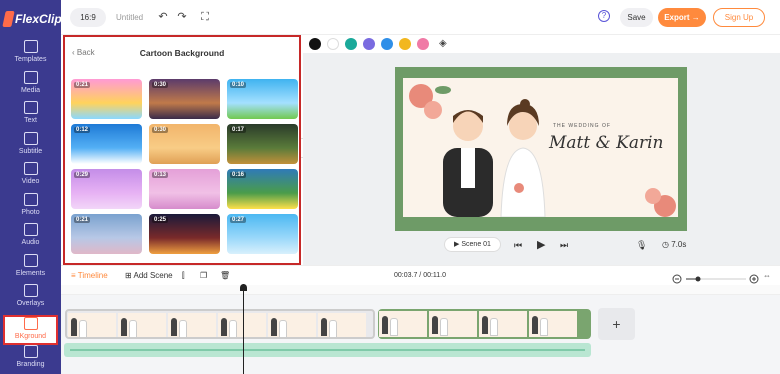 The height and width of the screenshot is (374, 780). I want to click on next-icon: ⏭, so click(564, 245).